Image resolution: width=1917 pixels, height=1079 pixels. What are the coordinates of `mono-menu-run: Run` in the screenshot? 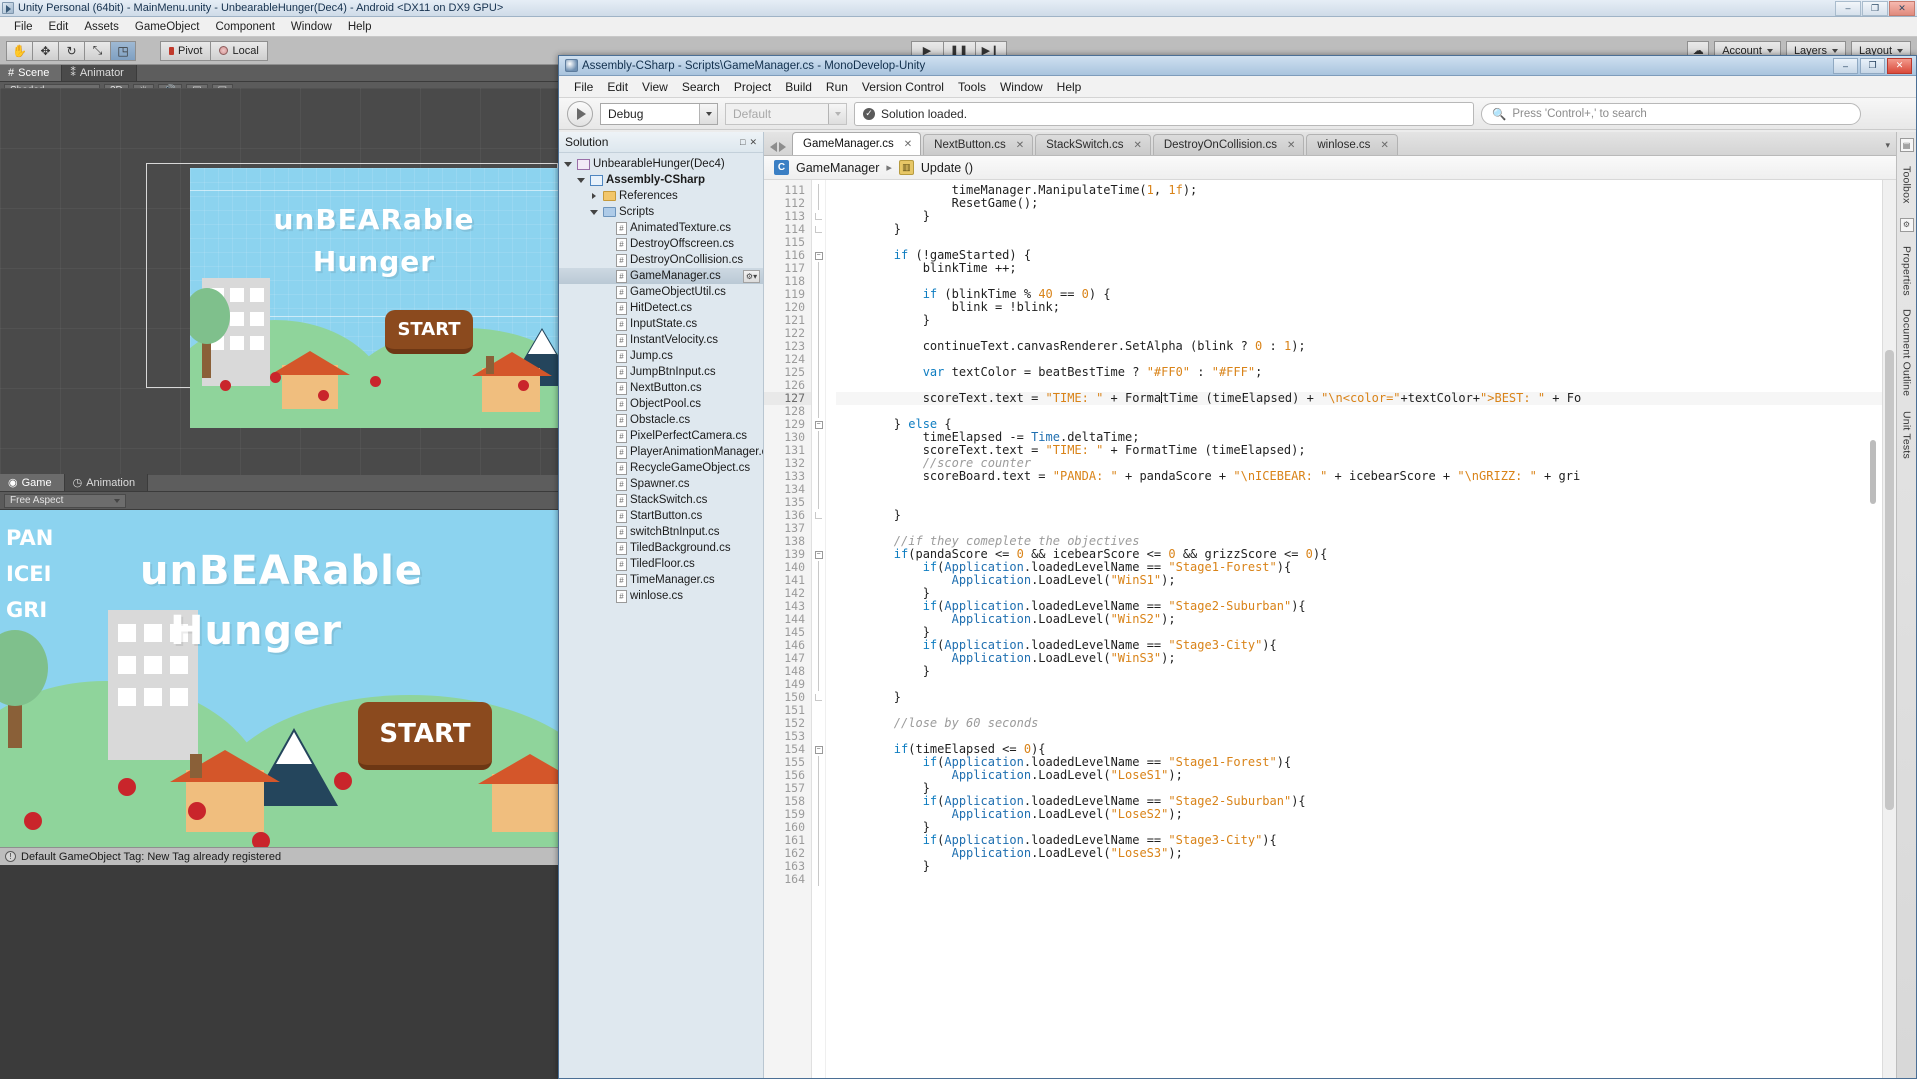 It's located at (837, 87).